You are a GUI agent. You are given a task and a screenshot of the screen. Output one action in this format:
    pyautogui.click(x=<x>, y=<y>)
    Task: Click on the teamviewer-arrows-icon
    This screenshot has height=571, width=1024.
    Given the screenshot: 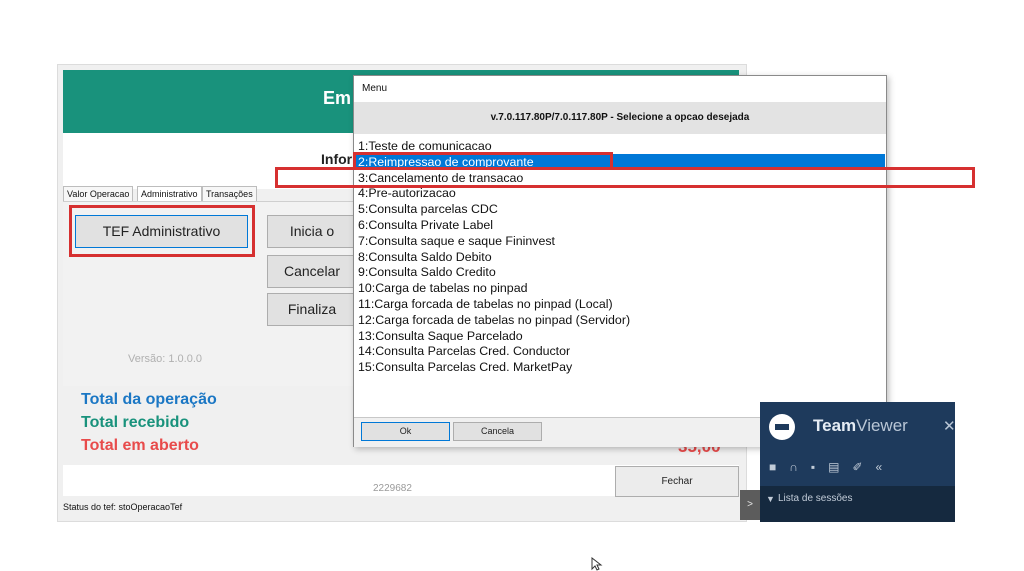 What is the action you would take?
    pyautogui.click(x=782, y=427)
    